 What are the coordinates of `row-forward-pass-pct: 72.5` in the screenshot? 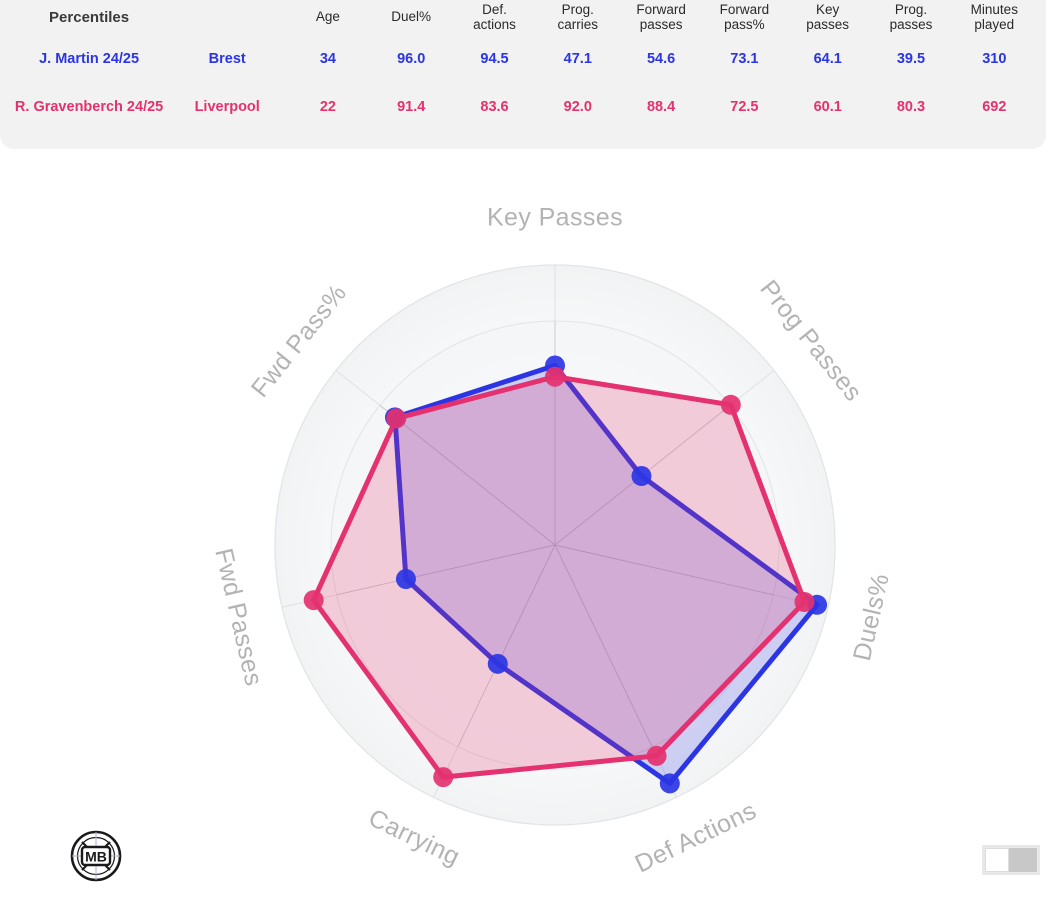 It's located at (744, 107).